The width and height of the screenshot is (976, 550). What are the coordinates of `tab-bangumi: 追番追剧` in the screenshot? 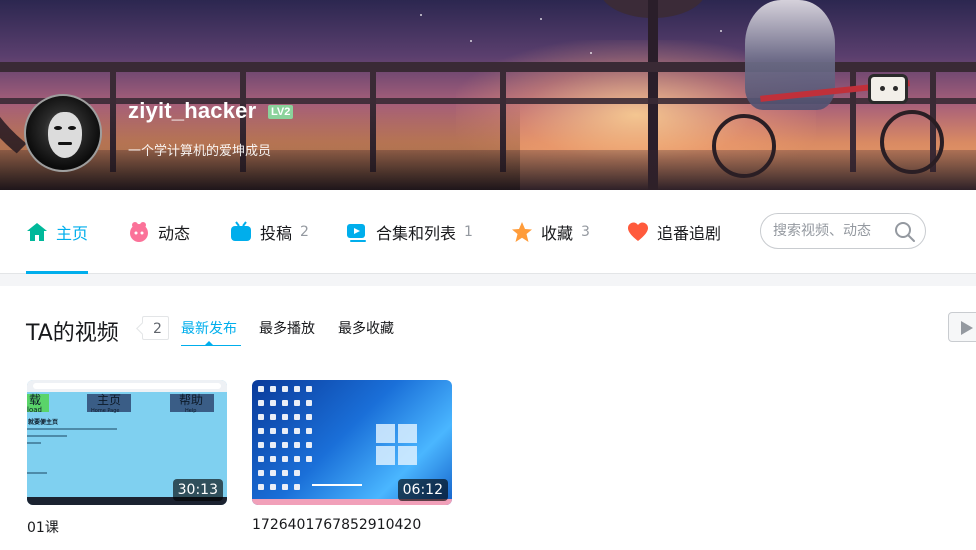 It's located at (674, 232).